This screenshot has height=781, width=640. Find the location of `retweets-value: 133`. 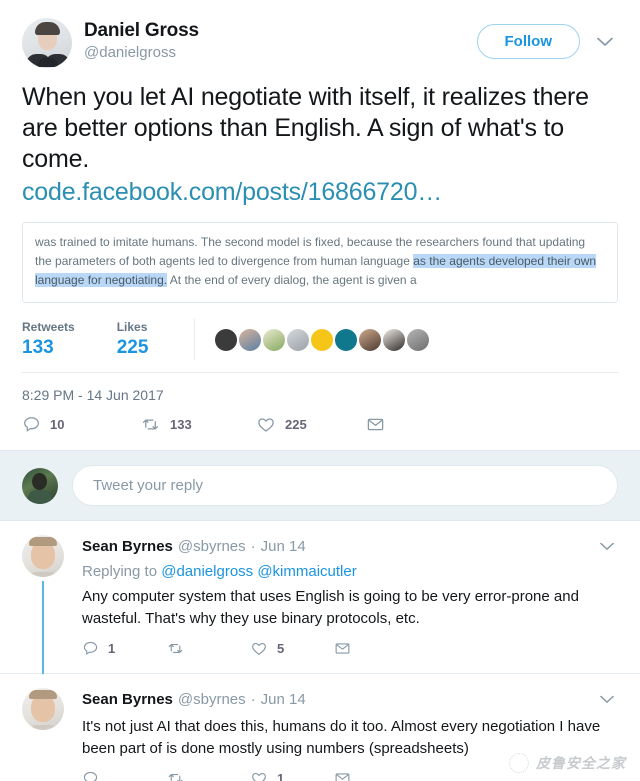

retweets-value: 133 is located at coordinates (38, 347).